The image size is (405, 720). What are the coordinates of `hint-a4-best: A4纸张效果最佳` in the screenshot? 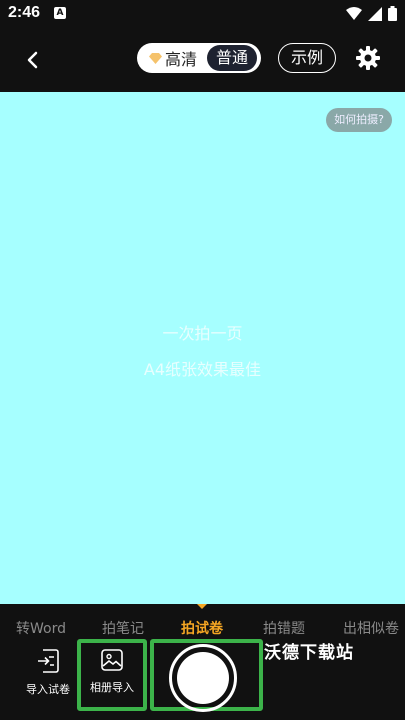 It's located at (202, 369).